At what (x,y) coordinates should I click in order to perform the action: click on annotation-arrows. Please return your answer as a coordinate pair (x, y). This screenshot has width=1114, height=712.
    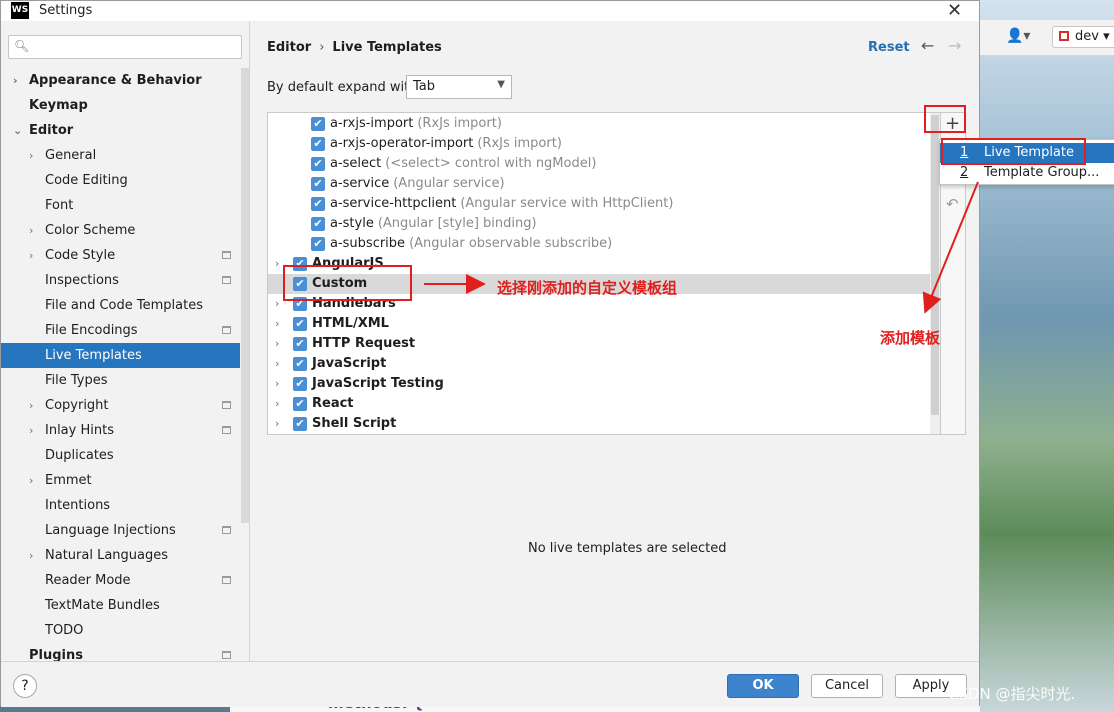
    Looking at the image, I should click on (701, 247).